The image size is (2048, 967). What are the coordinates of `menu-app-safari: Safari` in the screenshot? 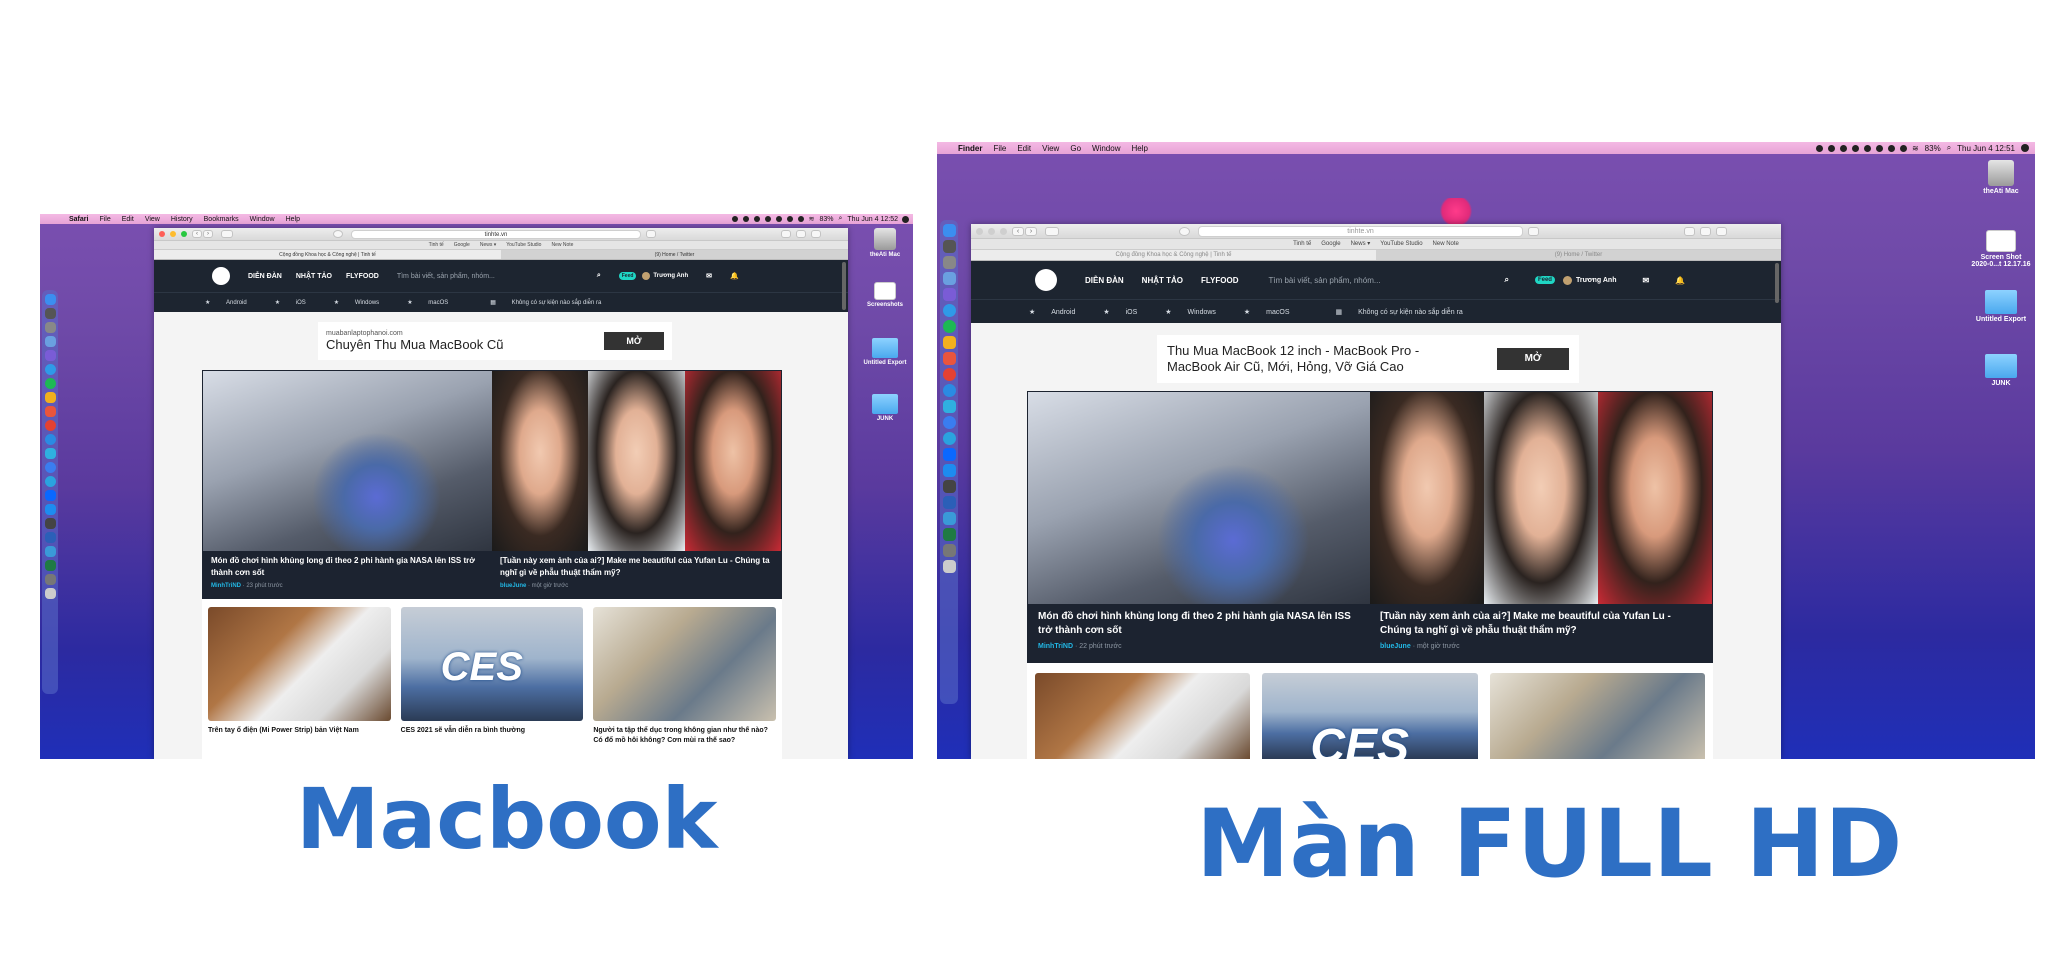 It's located at (78, 219).